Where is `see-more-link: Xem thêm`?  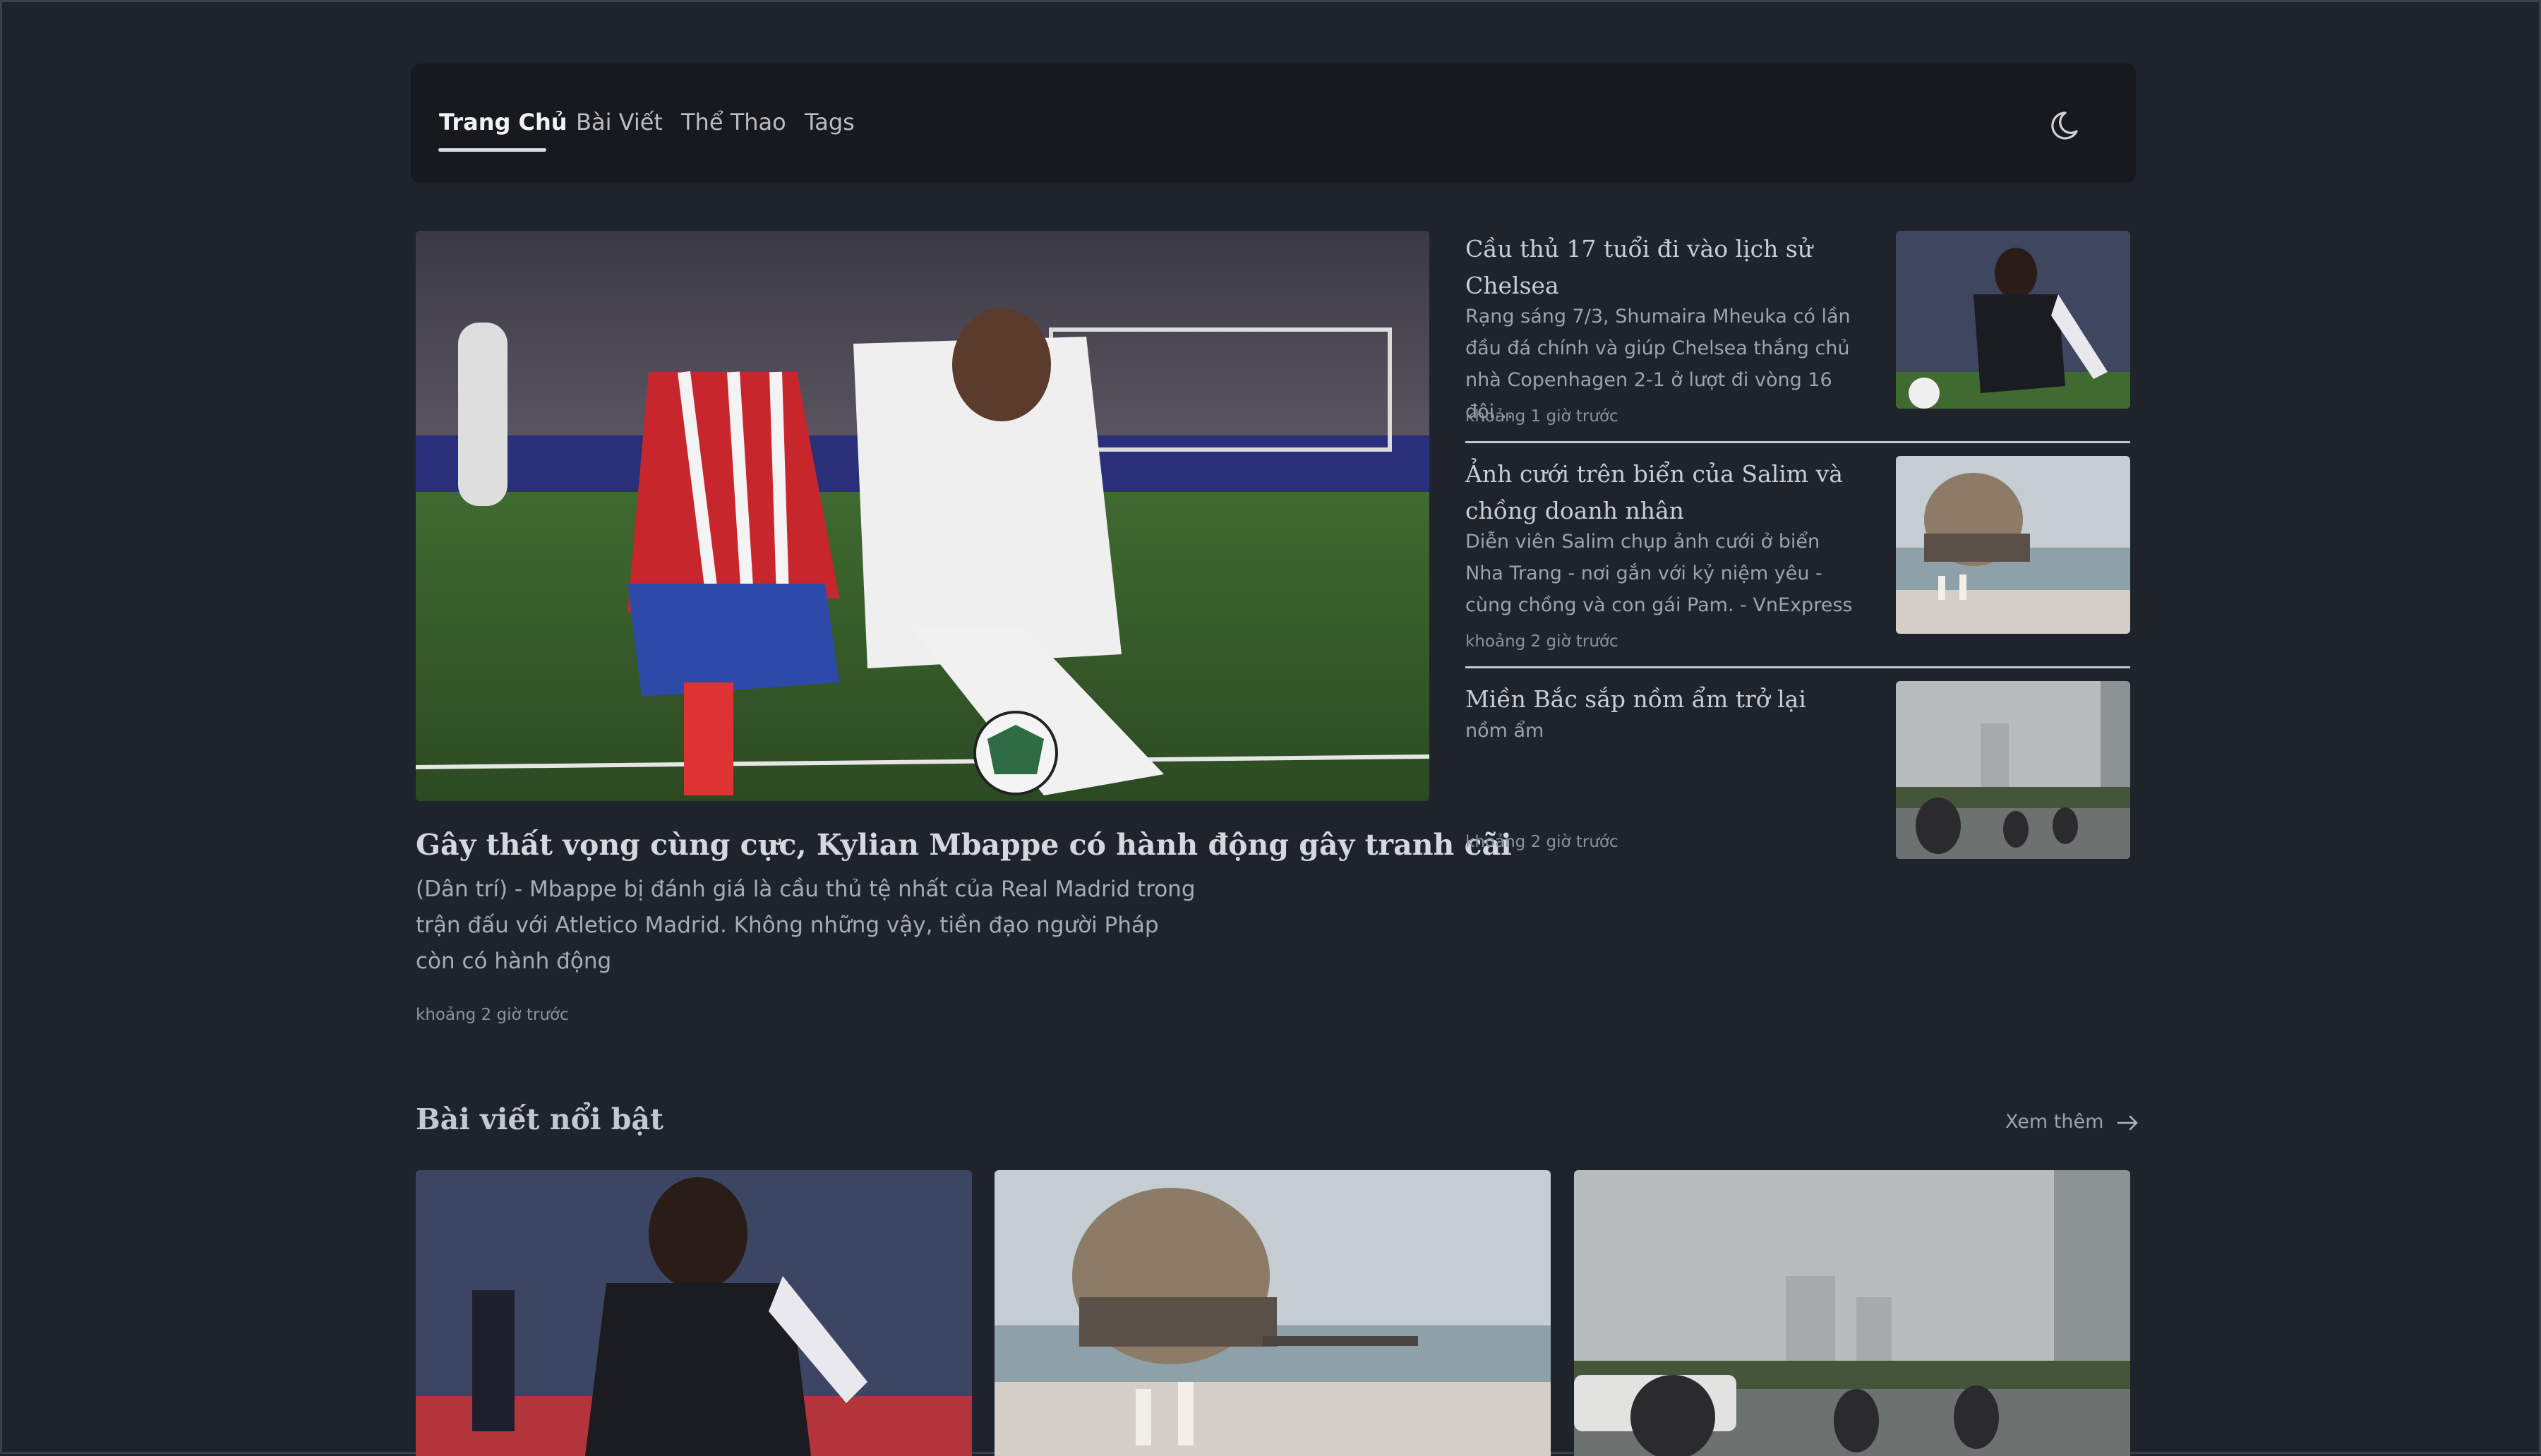 see-more-link: Xem thêm is located at coordinates (2072, 1122).